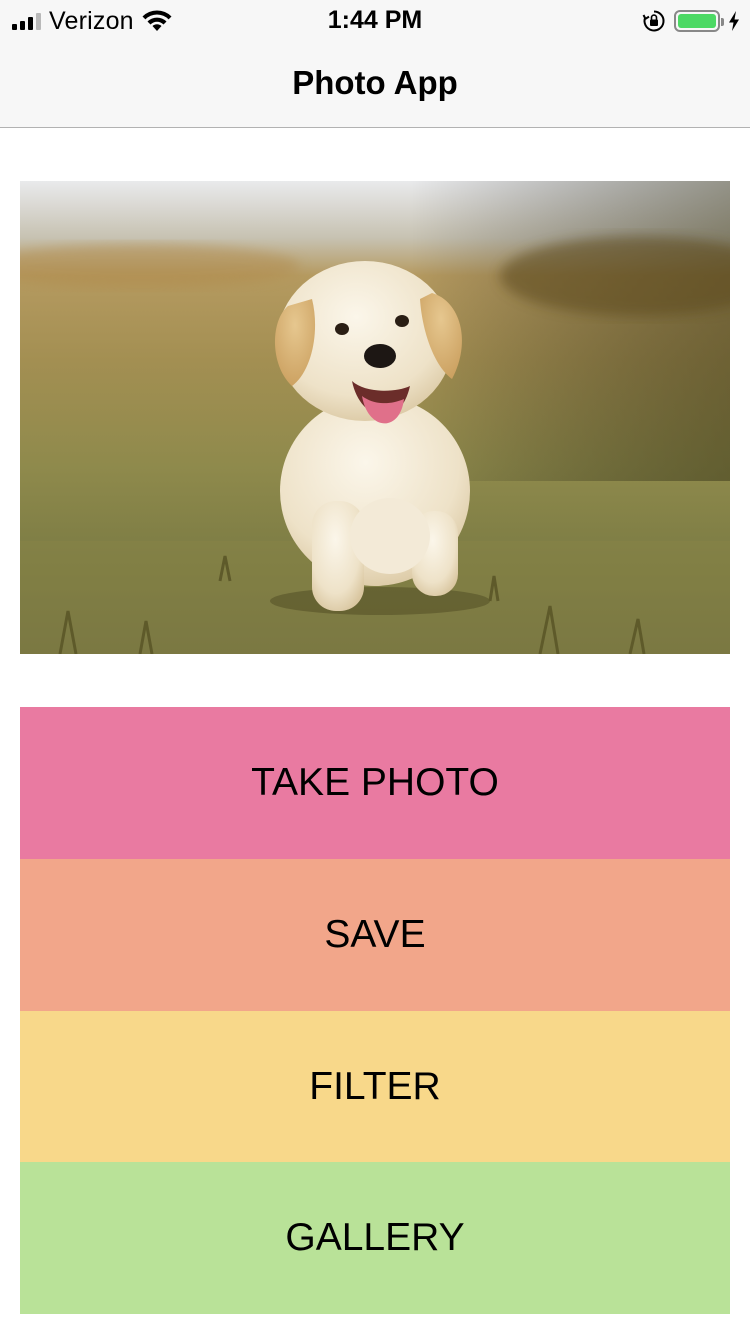 The height and width of the screenshot is (1334, 750). I want to click on take-photo-label: TAKE PHOTO, so click(375, 782).